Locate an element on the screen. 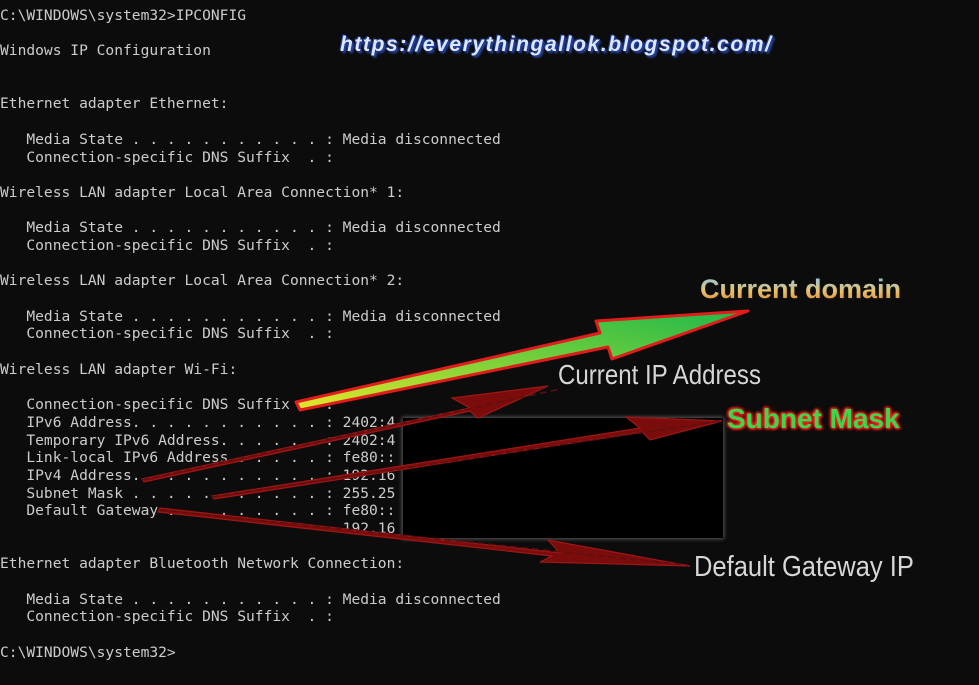  adapter-heading: Ethernet adapter Ethernet: is located at coordinates (114, 104).